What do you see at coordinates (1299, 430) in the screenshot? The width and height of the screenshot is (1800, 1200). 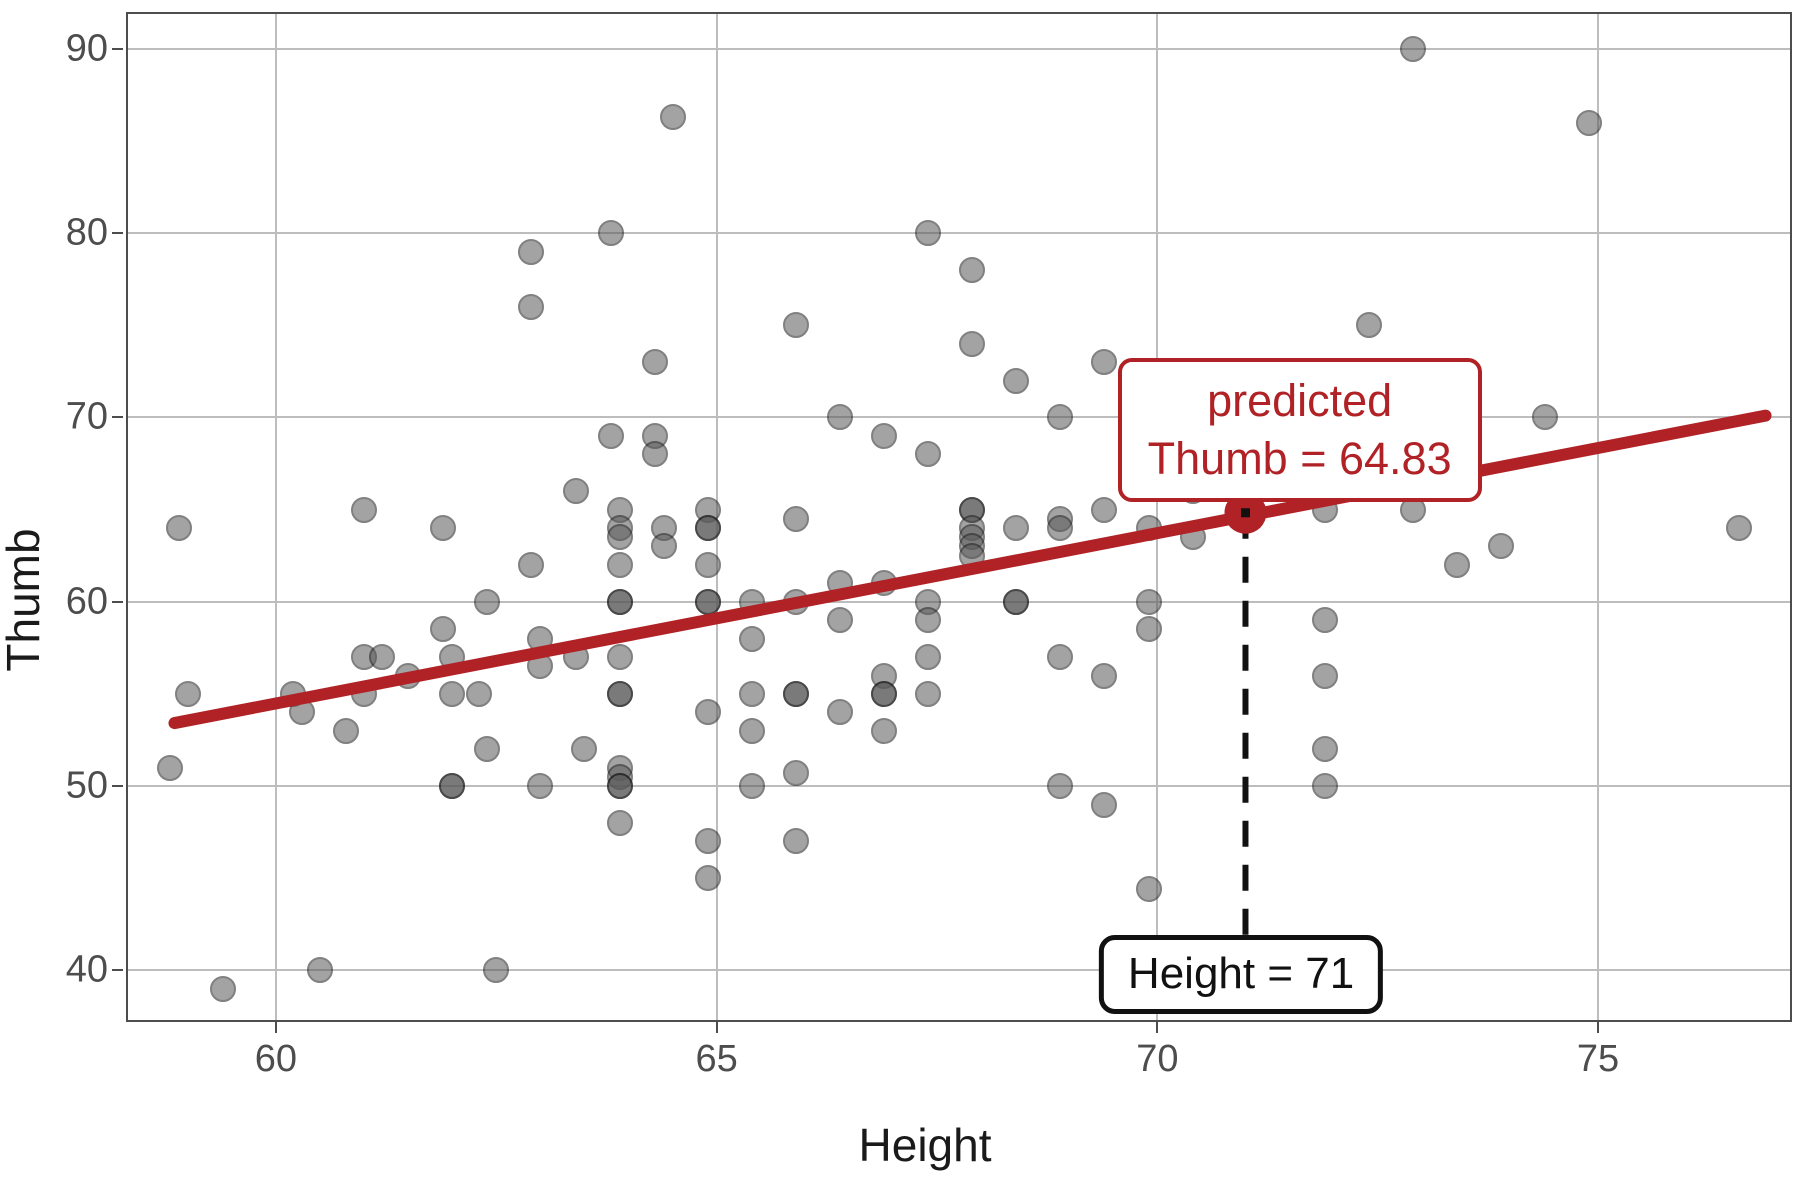 I see `predicted-thumb-annotation: predicted Thumb = 64.83` at bounding box center [1299, 430].